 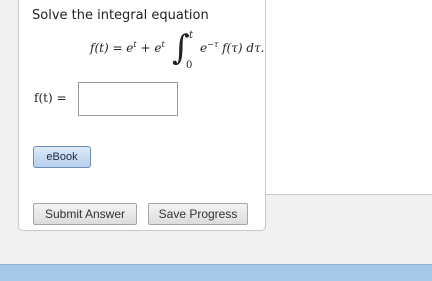 I want to click on submit-answer-button: Submit Answer, so click(x=85, y=214).